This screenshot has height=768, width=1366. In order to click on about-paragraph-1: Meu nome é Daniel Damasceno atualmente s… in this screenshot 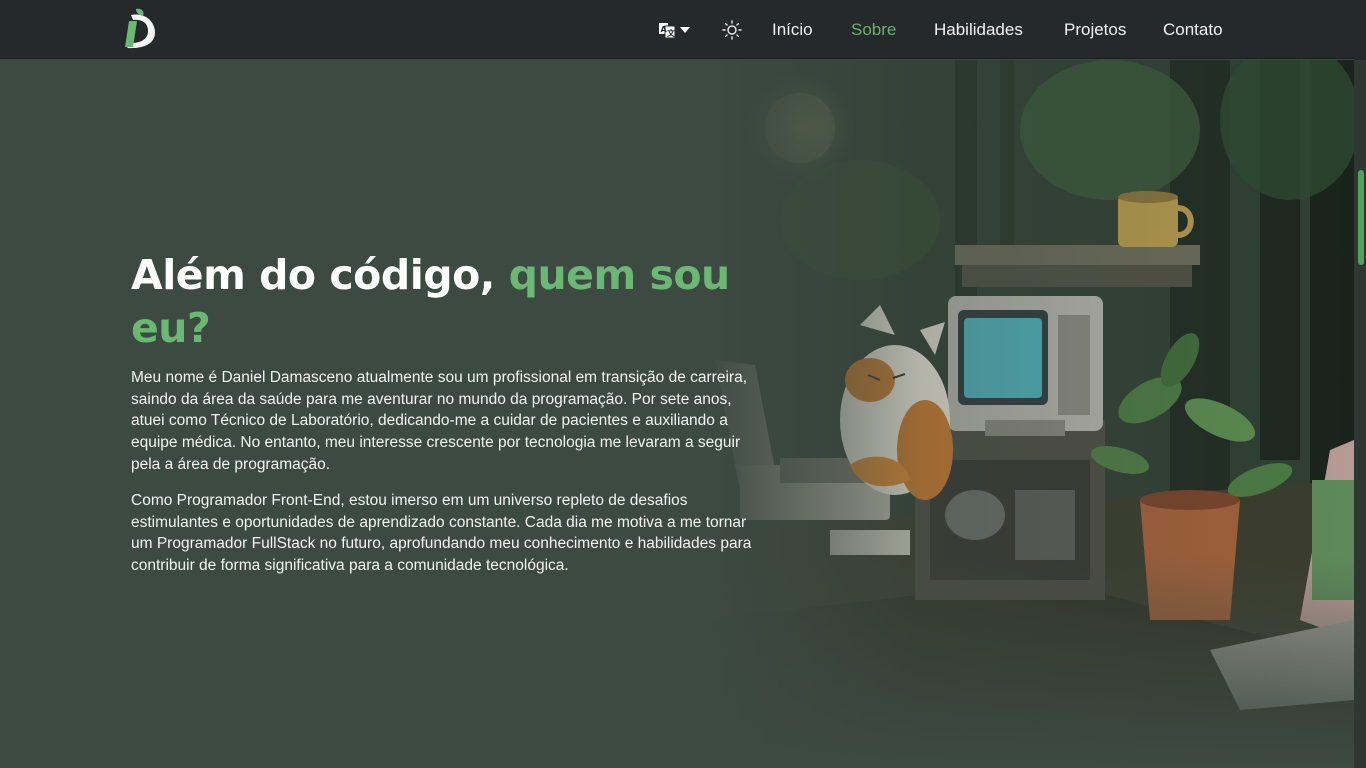, I will do `click(439, 421)`.